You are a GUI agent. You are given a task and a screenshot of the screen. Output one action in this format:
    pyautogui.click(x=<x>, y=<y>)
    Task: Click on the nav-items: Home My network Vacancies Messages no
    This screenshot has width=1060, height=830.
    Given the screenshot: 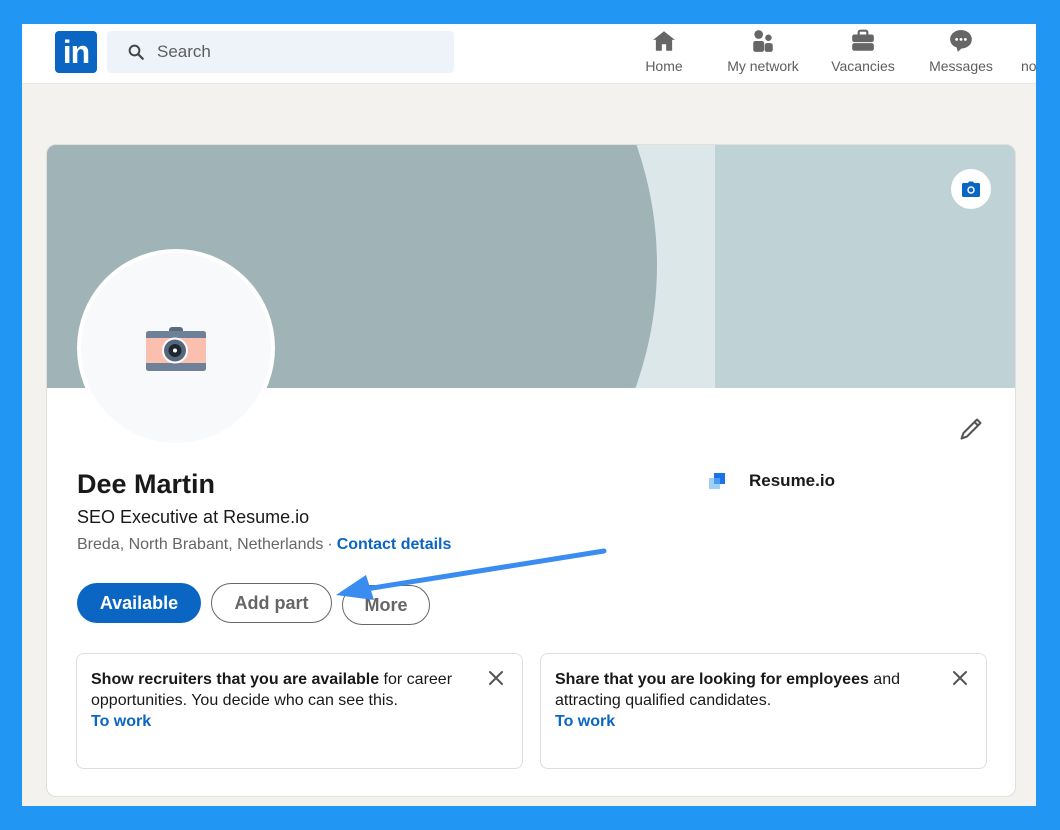 What is the action you would take?
    pyautogui.click(x=831, y=54)
    